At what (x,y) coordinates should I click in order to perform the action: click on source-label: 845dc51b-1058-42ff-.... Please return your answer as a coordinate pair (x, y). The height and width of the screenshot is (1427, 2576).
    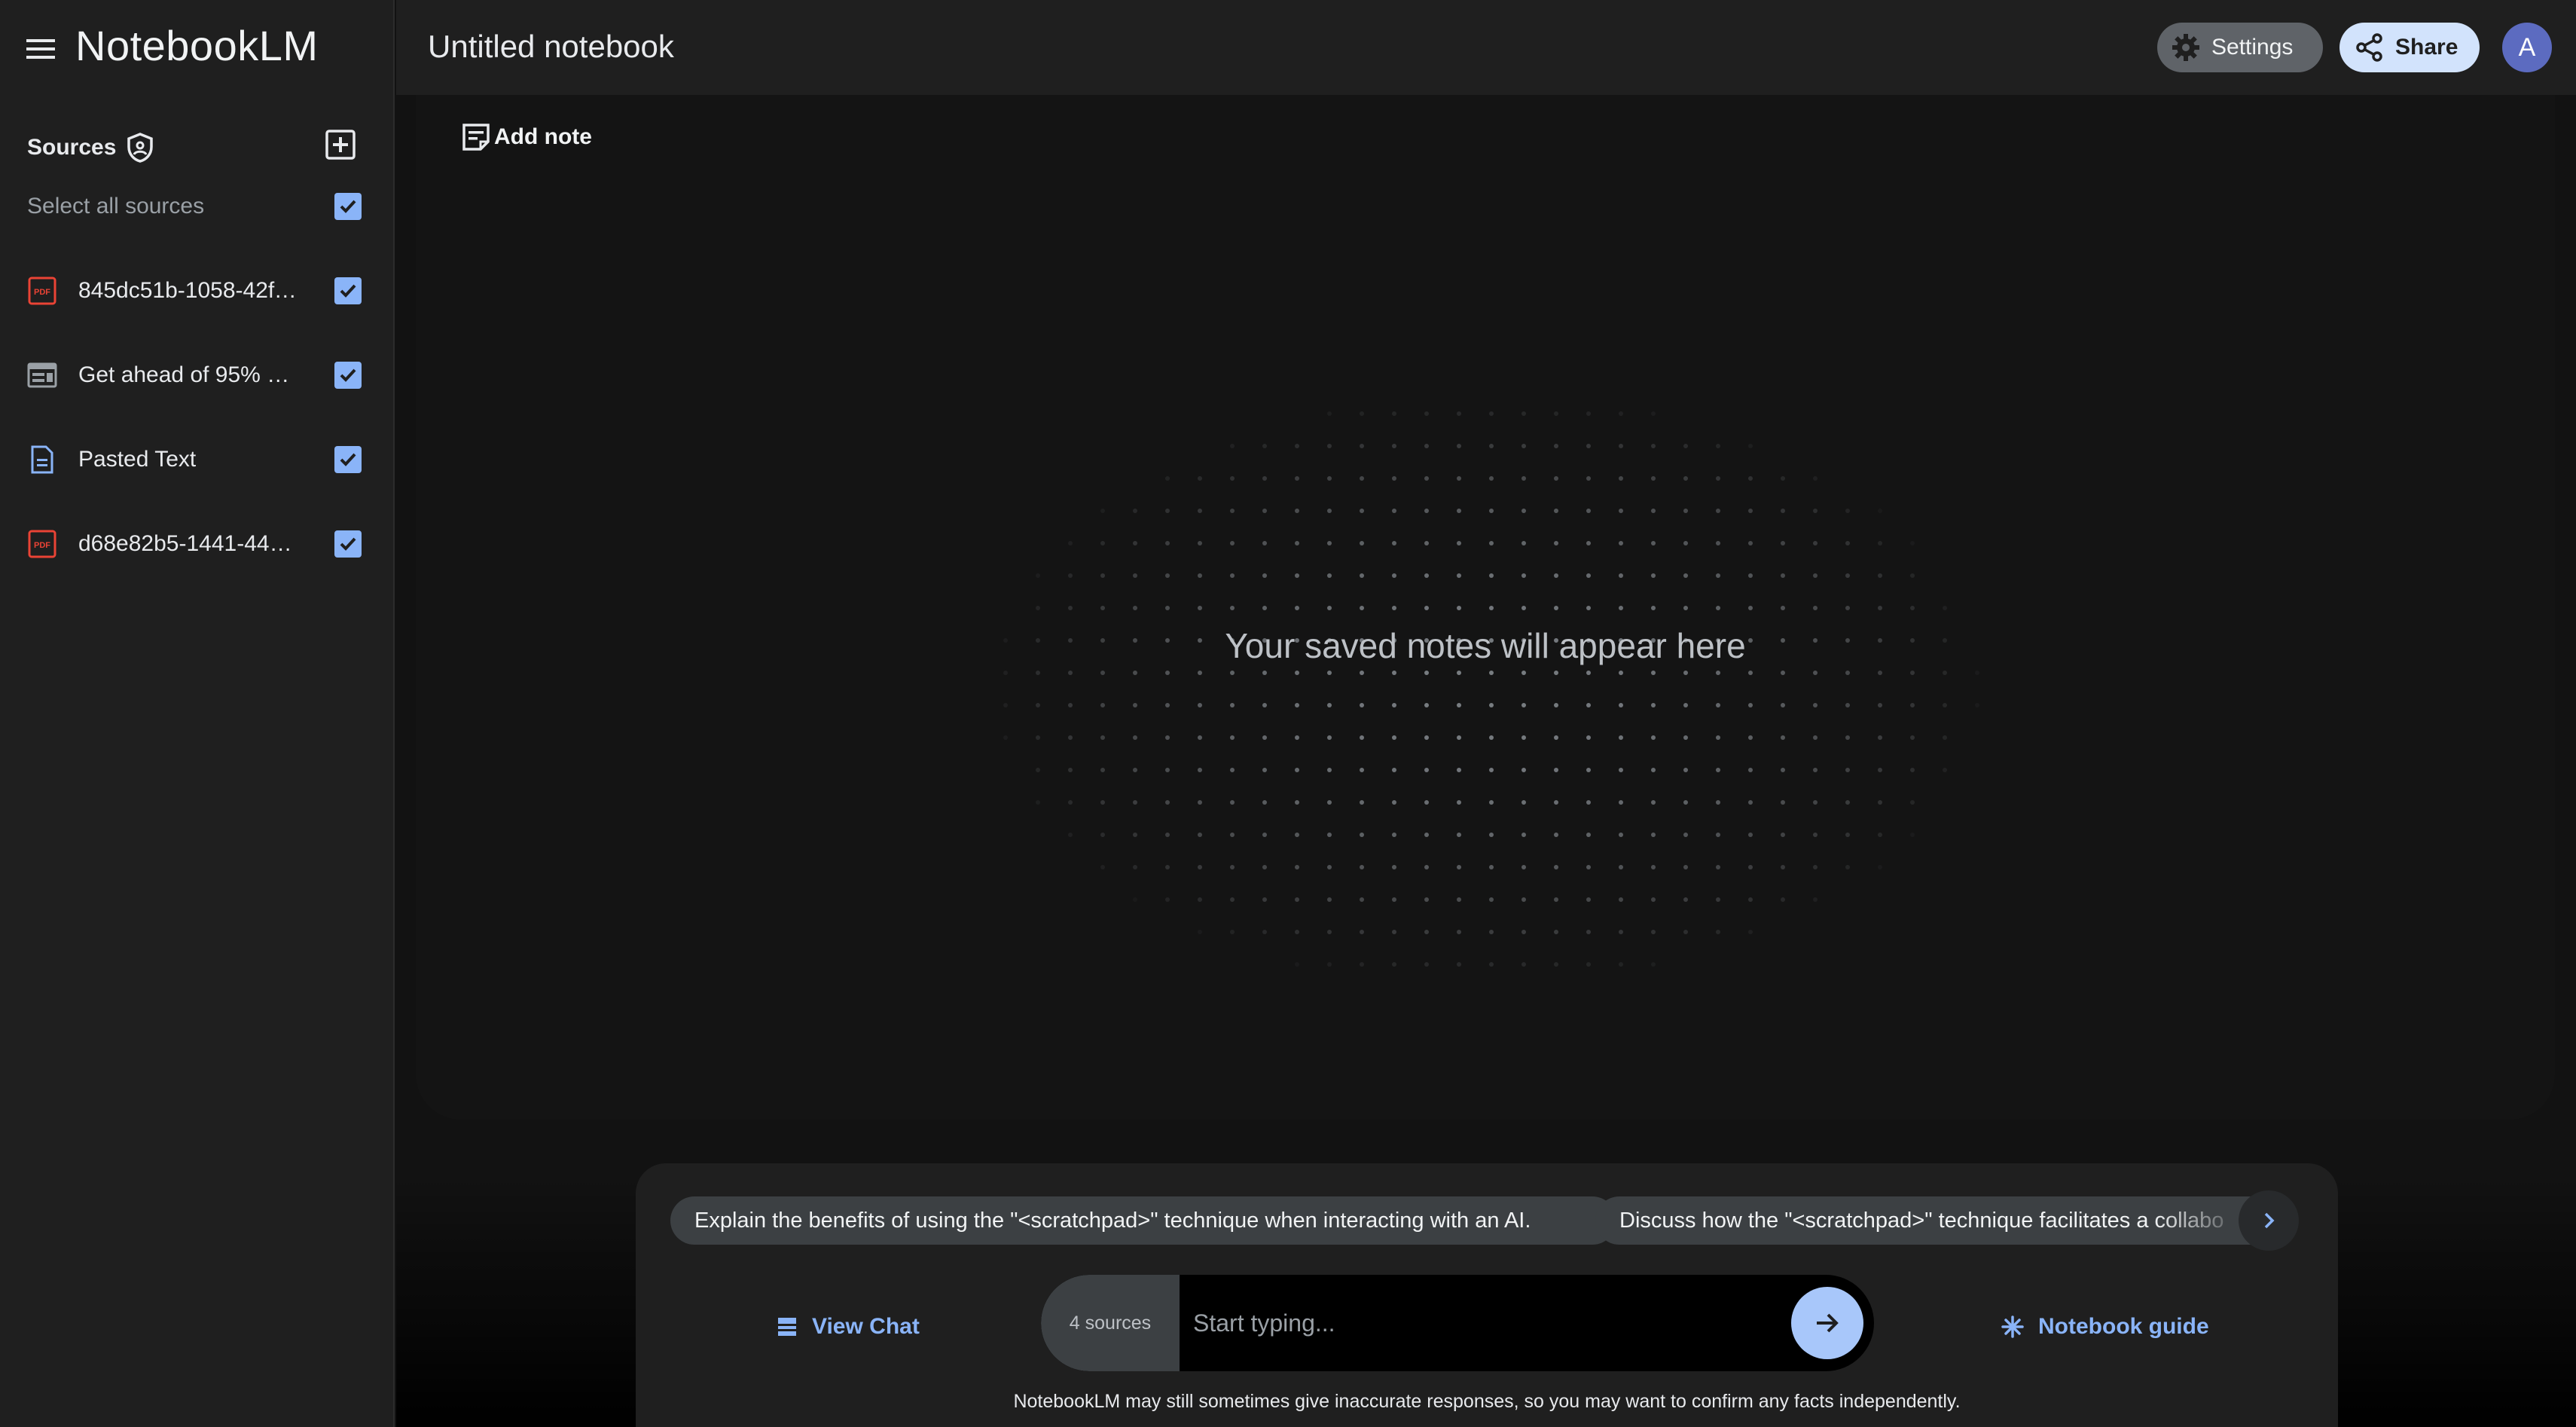
    Looking at the image, I should click on (190, 291).